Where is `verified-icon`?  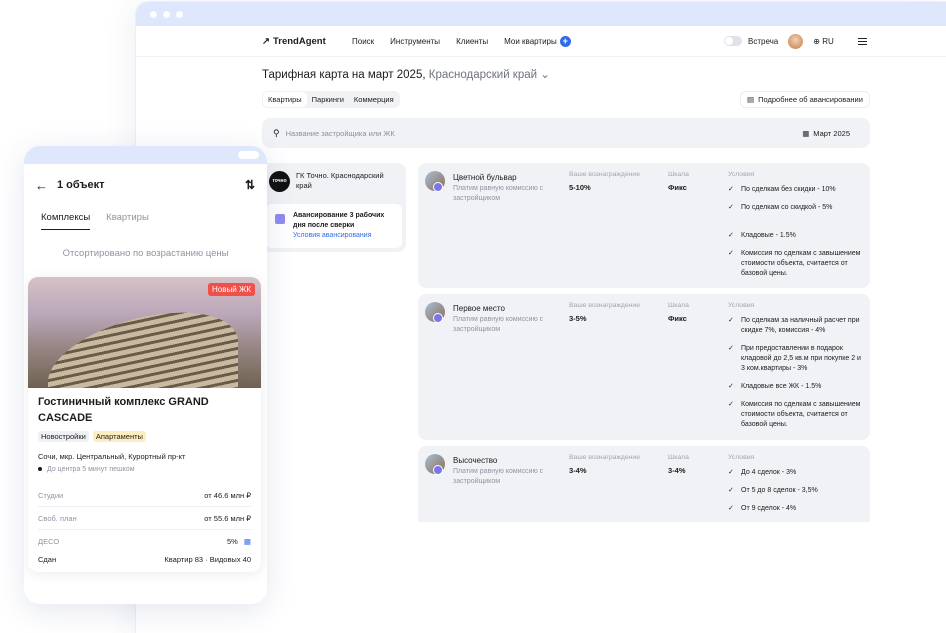
verified-icon is located at coordinates (438, 470).